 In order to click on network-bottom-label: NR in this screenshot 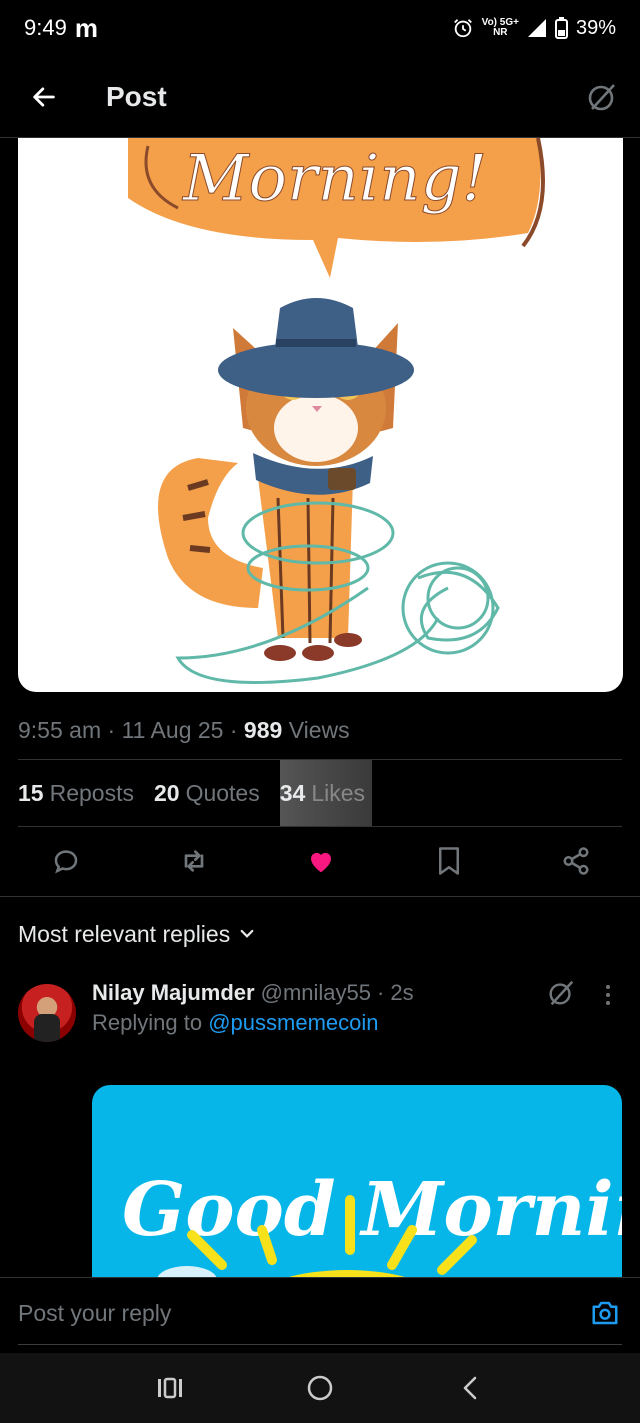, I will do `click(500, 32)`.